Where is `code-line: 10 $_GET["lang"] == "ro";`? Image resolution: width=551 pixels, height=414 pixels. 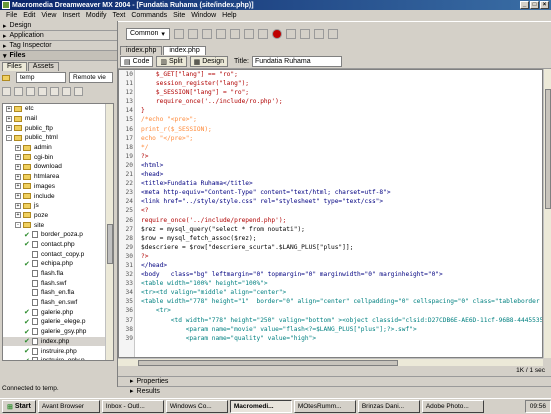 code-line: 10 $_GET["lang"] == "ro"; is located at coordinates (330, 74).